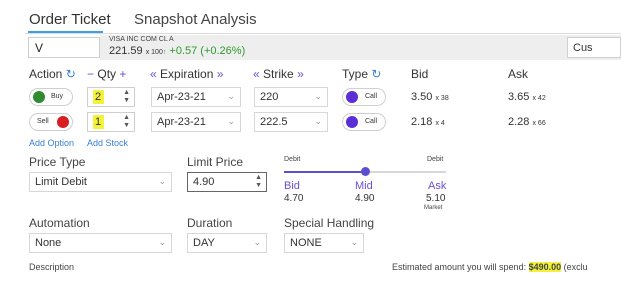 The image size is (621, 291). What do you see at coordinates (256, 74) in the screenshot?
I see `strike-prev-icon: «` at bounding box center [256, 74].